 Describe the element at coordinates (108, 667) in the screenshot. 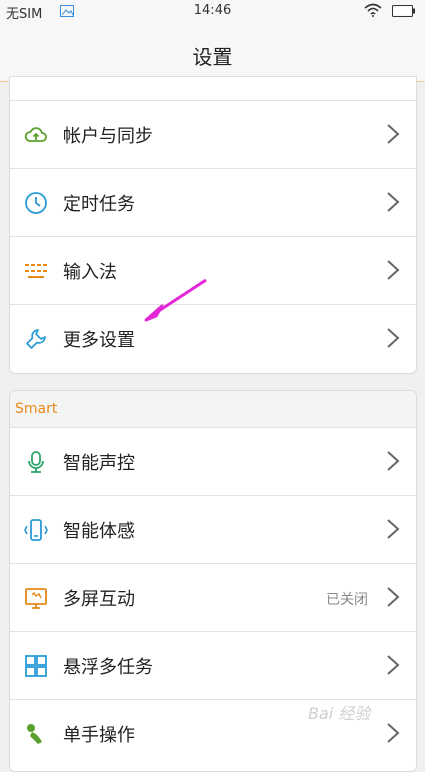

I see `settings-item-label: 悬浮多任务` at that location.